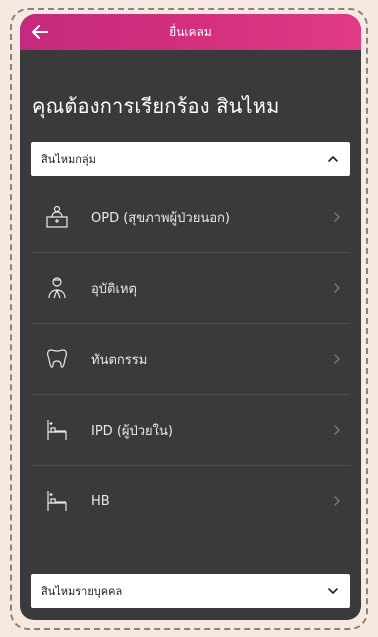 Image resolution: width=378 pixels, height=637 pixels. I want to click on header-title: ยื่นเคลม, so click(190, 32).